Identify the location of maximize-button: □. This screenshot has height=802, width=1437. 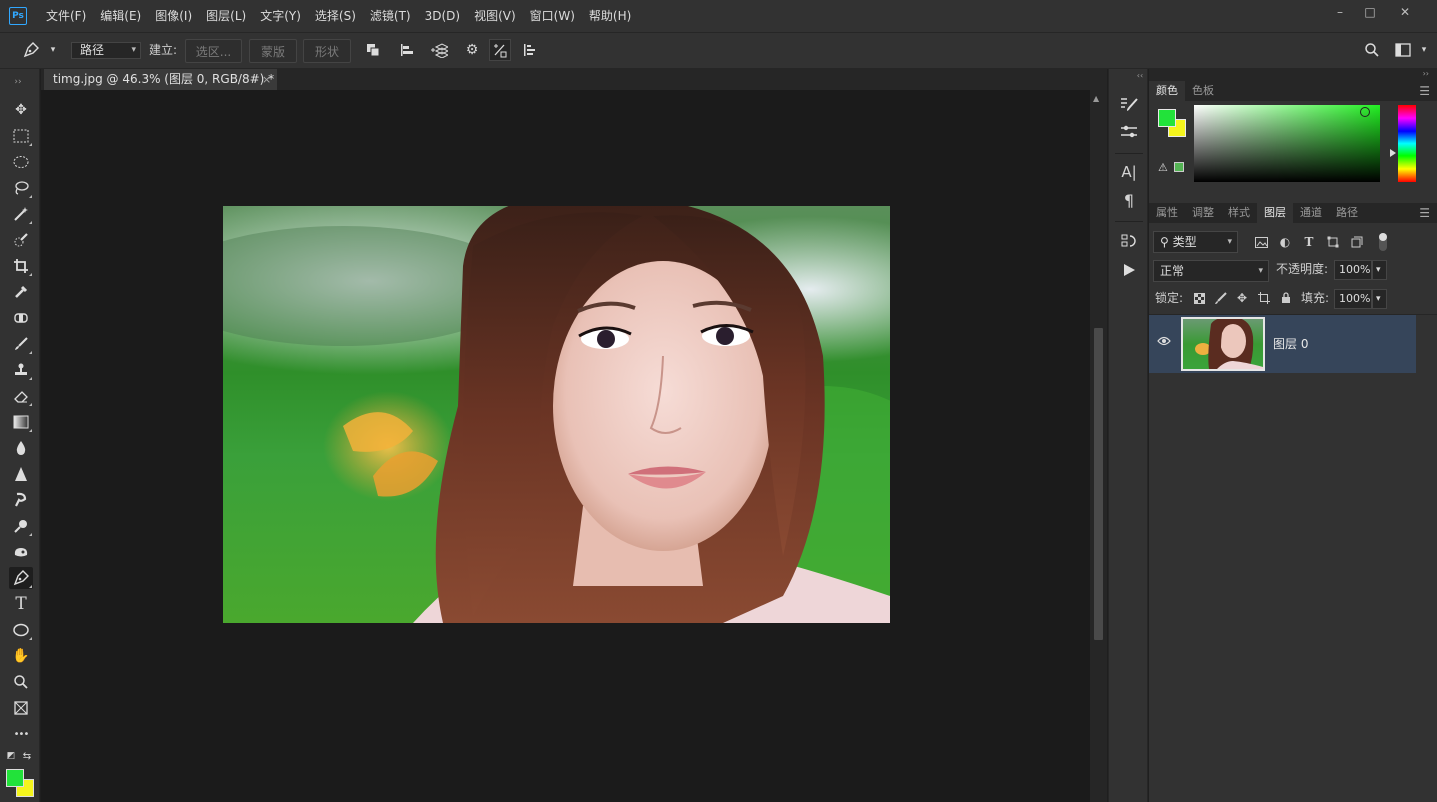
(1370, 12).